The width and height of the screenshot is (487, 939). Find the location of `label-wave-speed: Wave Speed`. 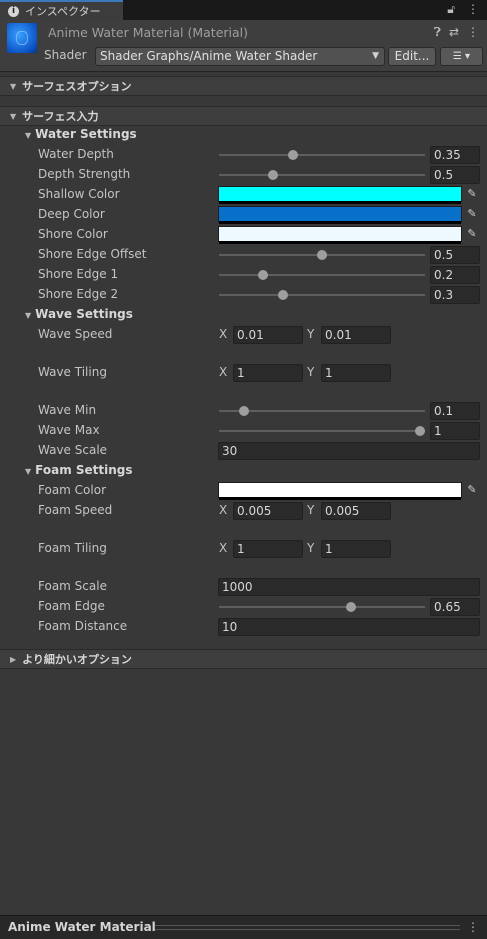

label-wave-speed: Wave Speed is located at coordinates (75, 334).